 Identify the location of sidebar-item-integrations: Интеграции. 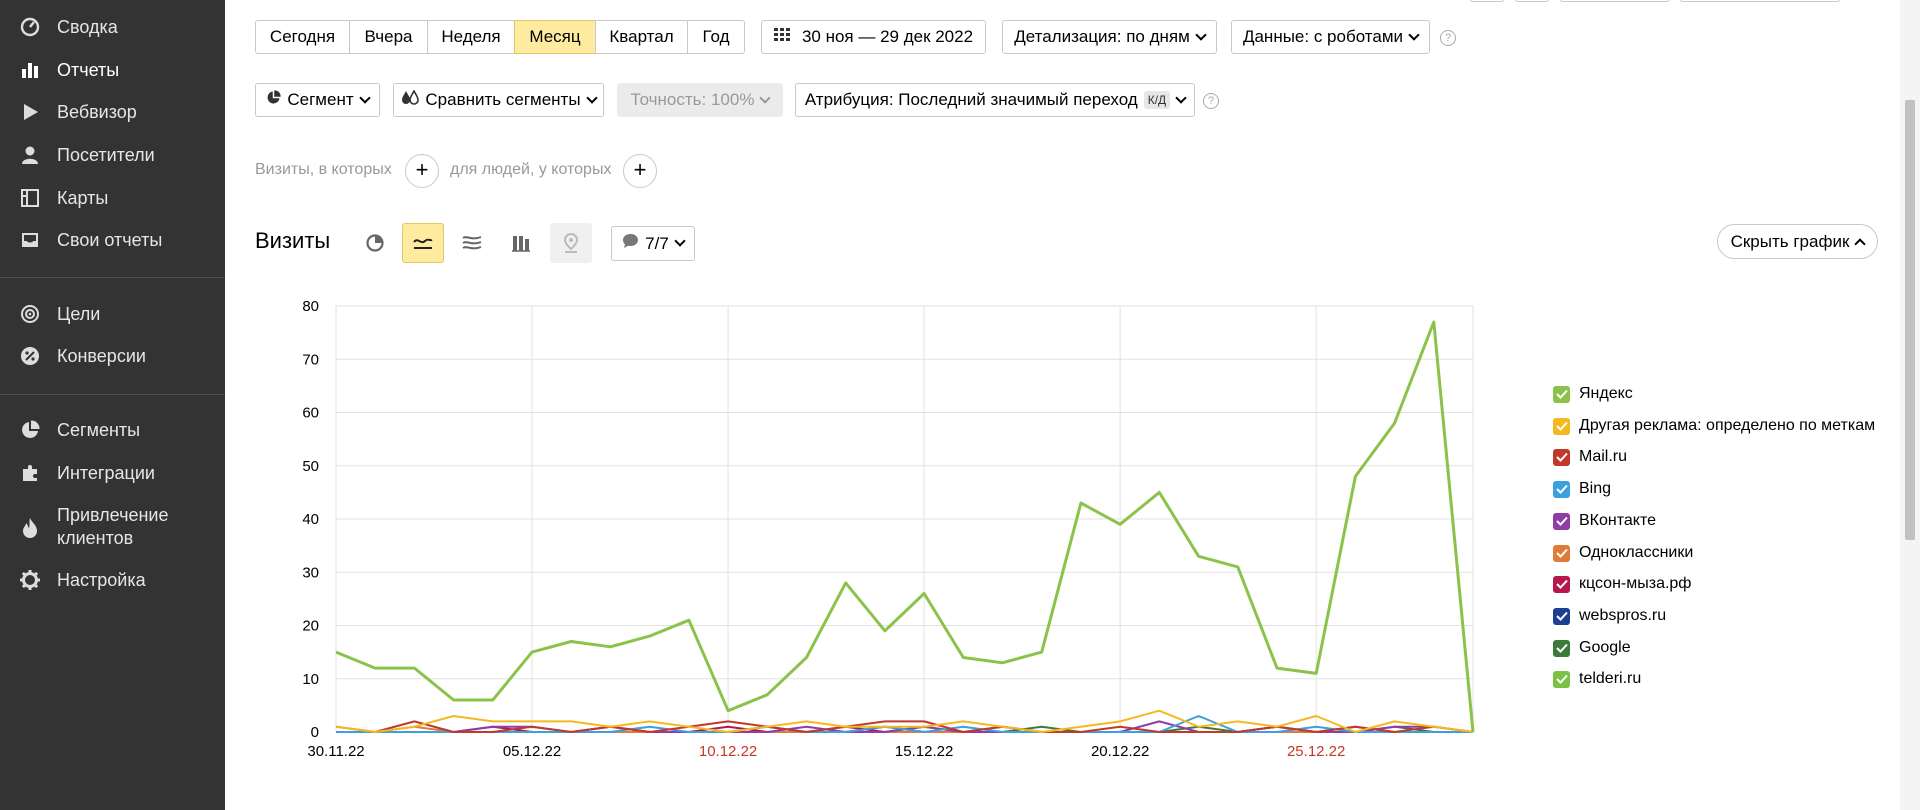
(112, 474).